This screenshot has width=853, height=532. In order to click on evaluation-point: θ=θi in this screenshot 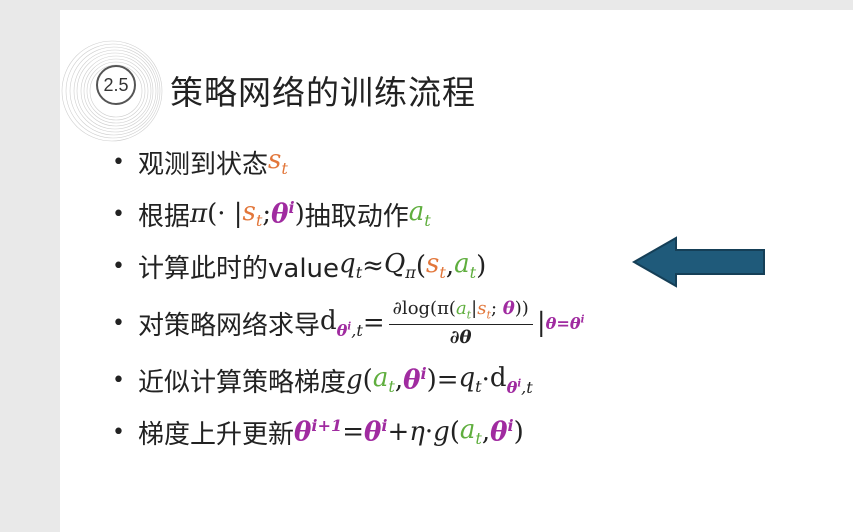, I will do `click(565, 323)`.